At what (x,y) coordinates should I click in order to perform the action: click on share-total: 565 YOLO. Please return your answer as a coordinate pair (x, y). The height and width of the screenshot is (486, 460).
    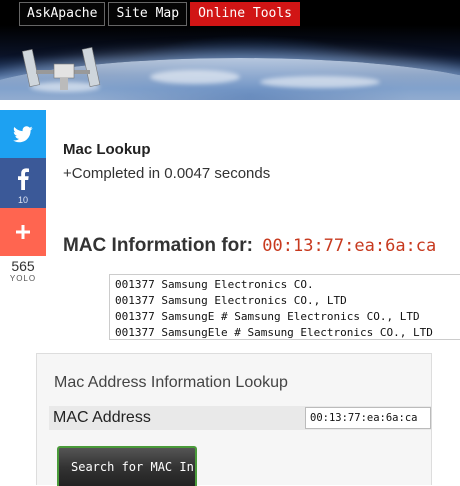
    Looking at the image, I should click on (23, 270).